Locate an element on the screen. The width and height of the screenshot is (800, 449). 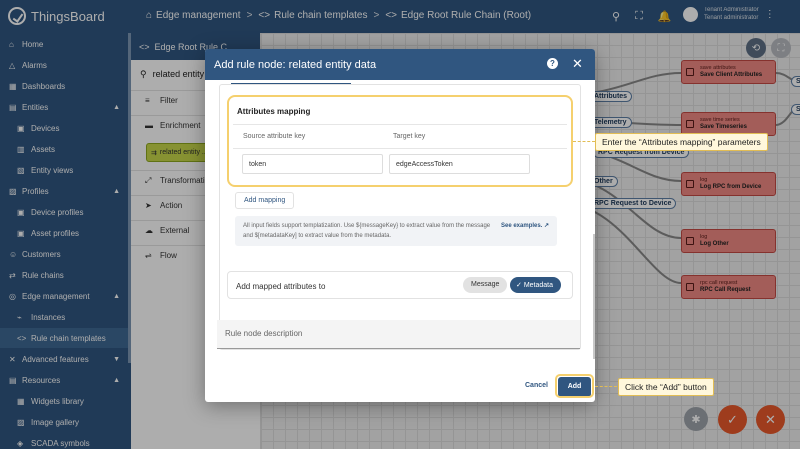
help-icon: ? is located at coordinates (552, 63).